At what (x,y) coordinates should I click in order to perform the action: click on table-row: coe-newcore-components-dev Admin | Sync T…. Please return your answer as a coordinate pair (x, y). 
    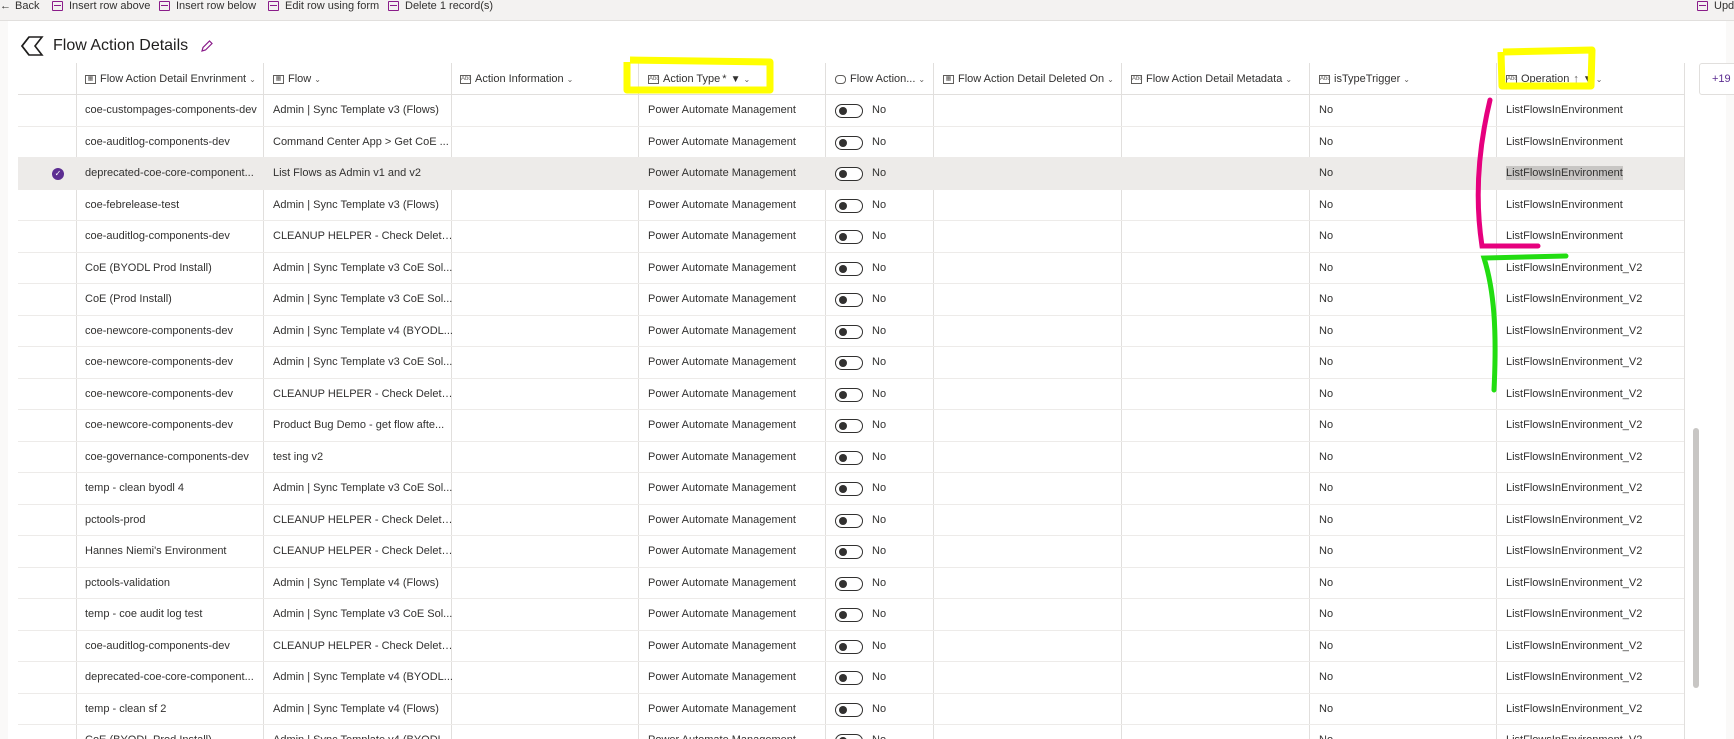
    Looking at the image, I should click on (851, 331).